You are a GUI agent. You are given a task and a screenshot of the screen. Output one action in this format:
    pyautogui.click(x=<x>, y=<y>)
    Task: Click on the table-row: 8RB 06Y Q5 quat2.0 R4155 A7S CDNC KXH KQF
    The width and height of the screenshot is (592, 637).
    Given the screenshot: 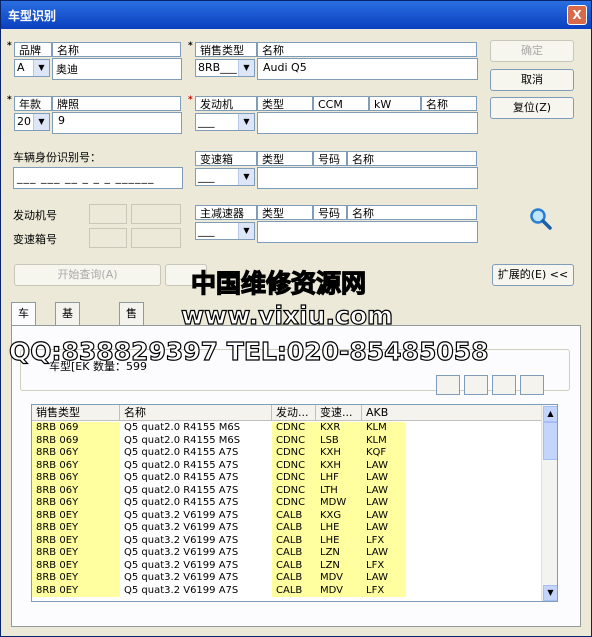 What is the action you would take?
    pyautogui.click(x=287, y=453)
    